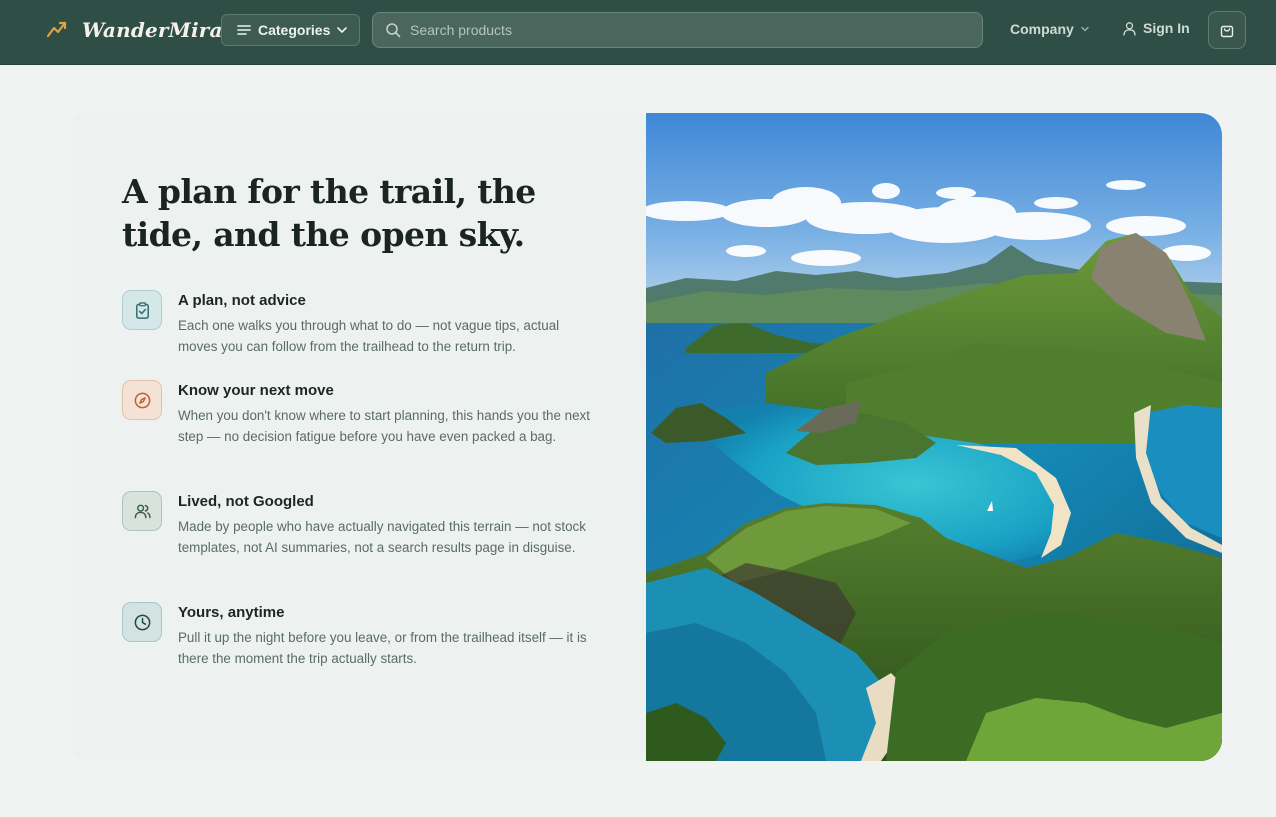  Describe the element at coordinates (696, 30) in the screenshot. I see `search-input` at that location.